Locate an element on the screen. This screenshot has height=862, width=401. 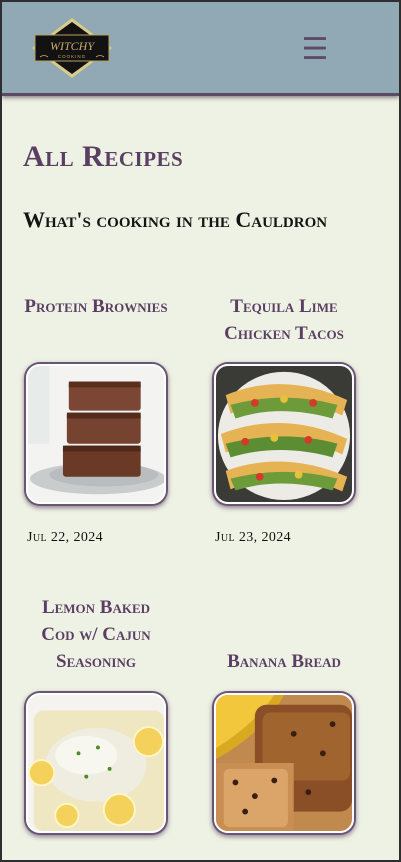
recipe-date: Jul 23, 2024 is located at coordinates (253, 537).